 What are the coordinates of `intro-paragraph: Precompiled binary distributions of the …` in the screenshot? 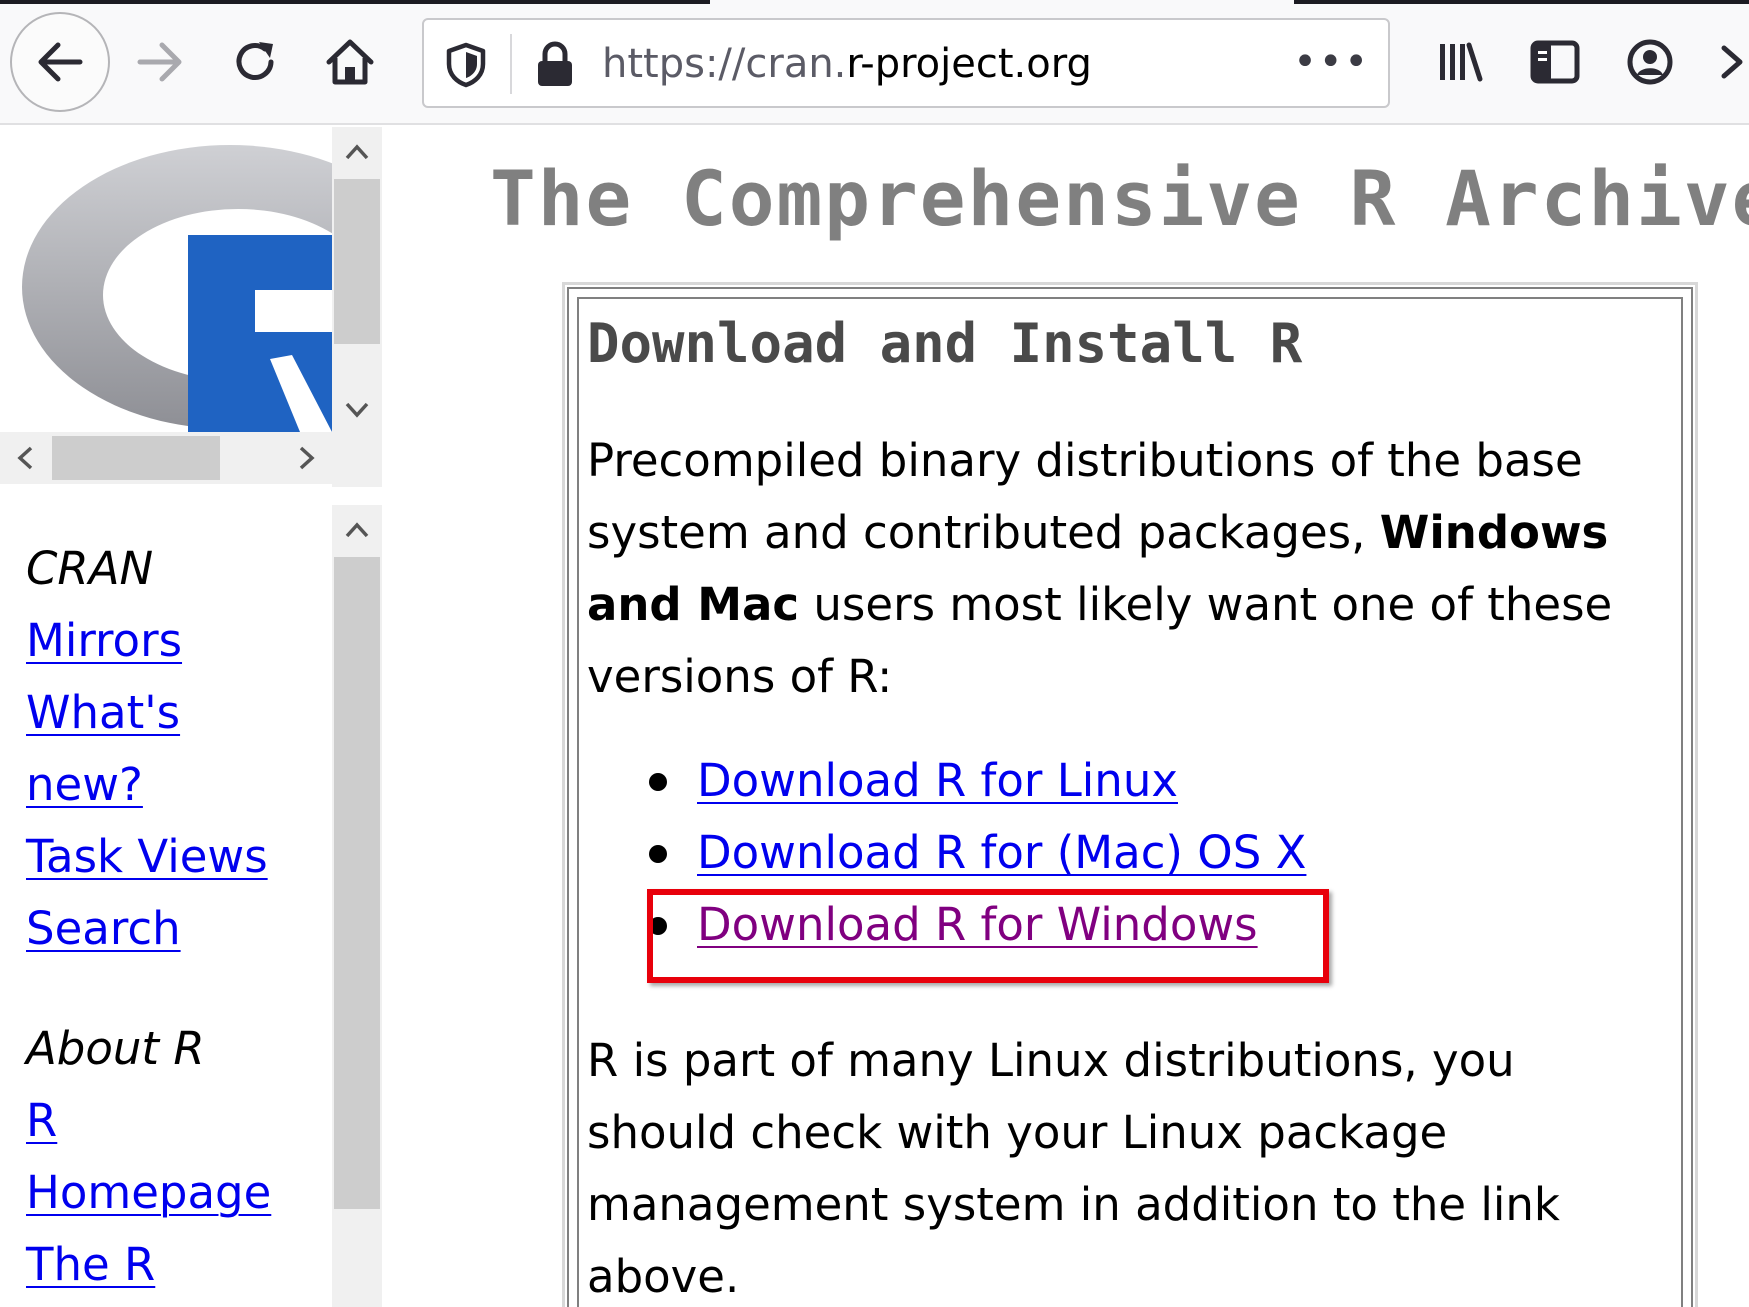 It's located at (1127, 569).